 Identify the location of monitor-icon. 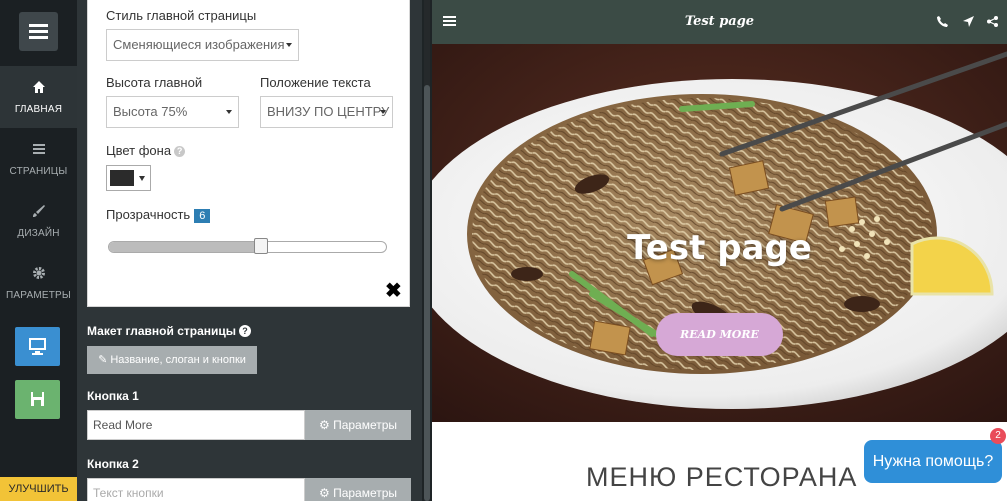
(37, 346).